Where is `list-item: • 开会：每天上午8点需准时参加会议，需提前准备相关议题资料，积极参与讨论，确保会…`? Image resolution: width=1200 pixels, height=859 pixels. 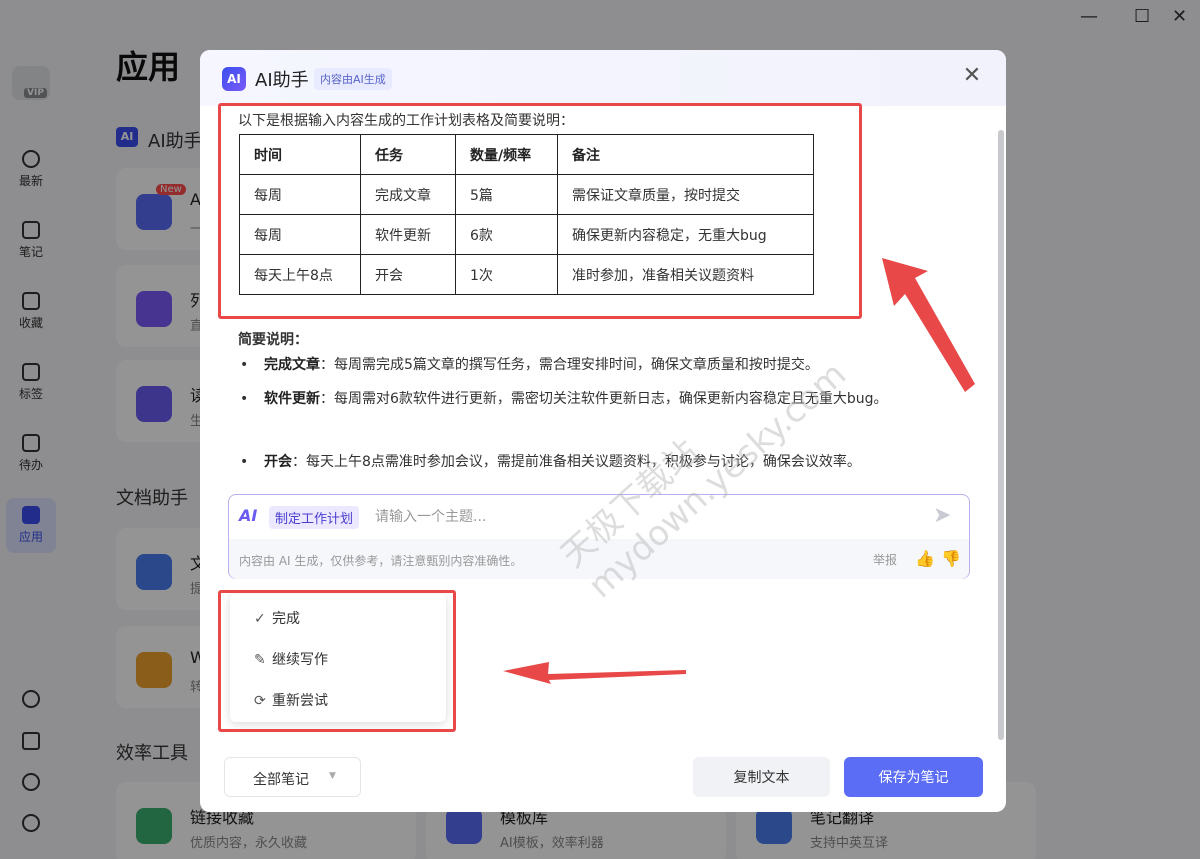
list-item: • 开会：每天上午8点需准时参加会议，需提前准备相关议题资料，积极参与讨论，确保会… is located at coordinates (550, 462).